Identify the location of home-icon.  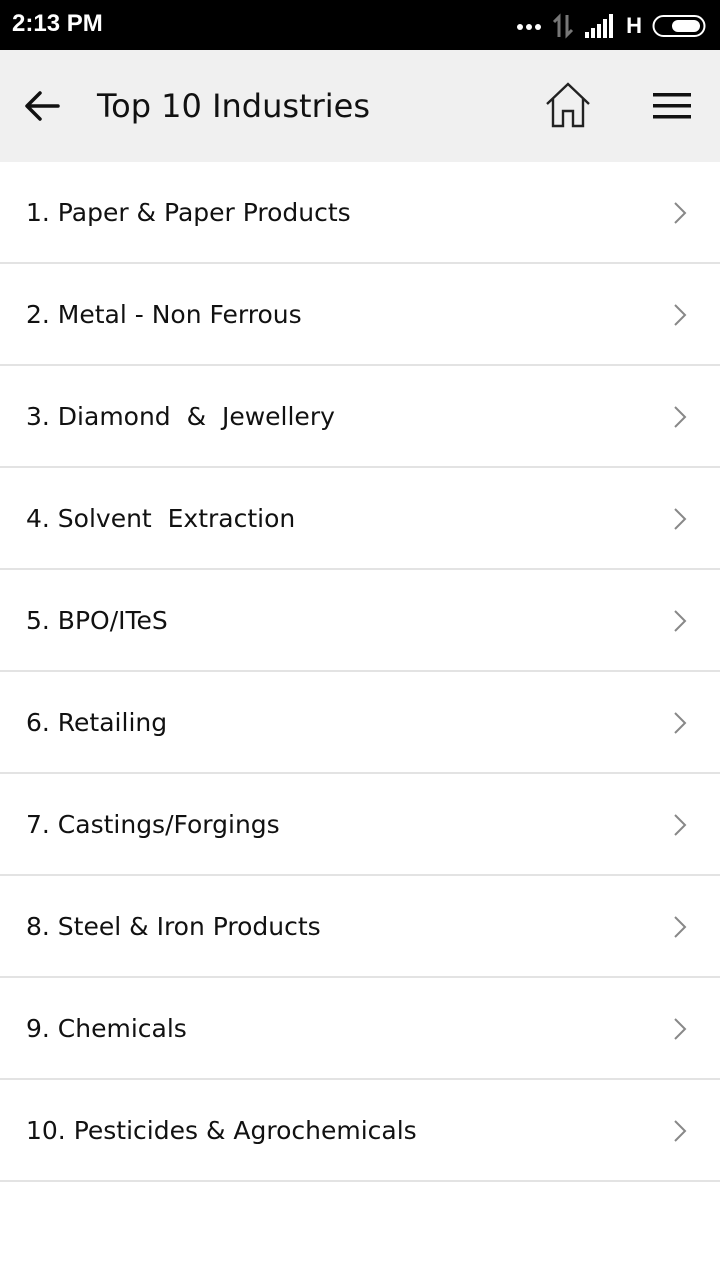
(568, 105).